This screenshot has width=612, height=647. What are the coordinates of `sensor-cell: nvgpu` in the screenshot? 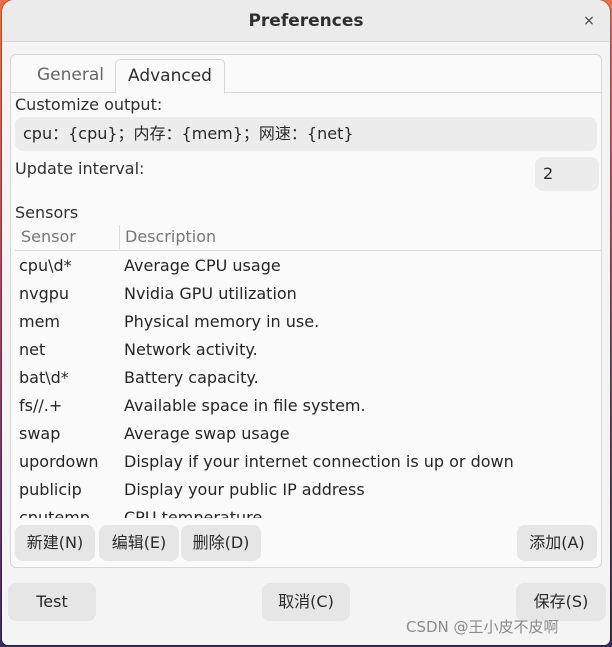 It's located at (44, 293).